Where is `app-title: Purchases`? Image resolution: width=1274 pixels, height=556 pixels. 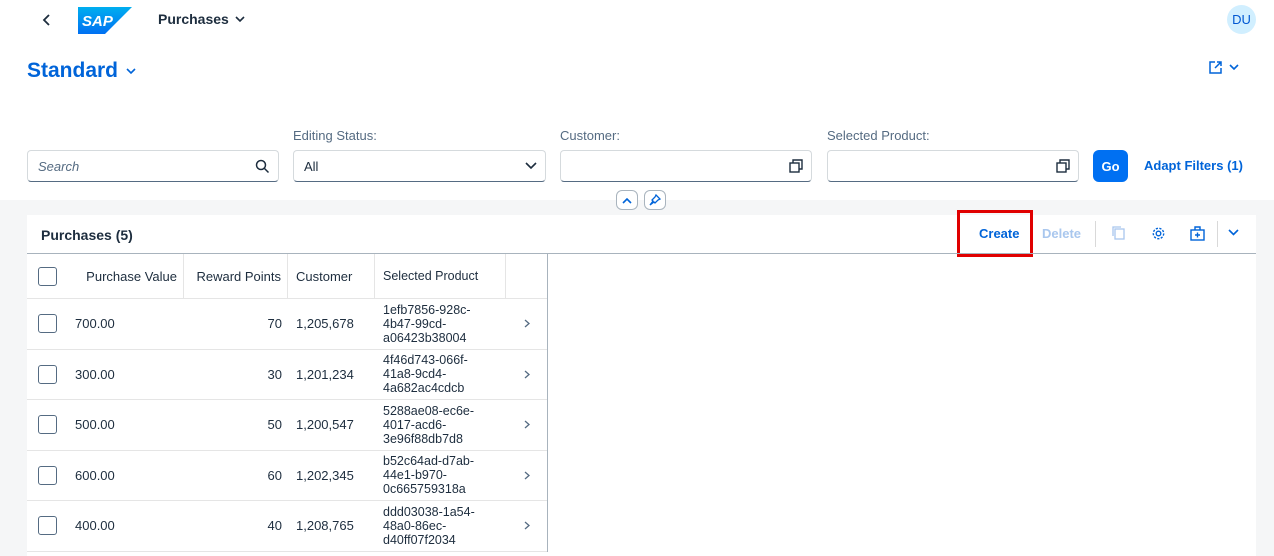
app-title: Purchases is located at coordinates (193, 19).